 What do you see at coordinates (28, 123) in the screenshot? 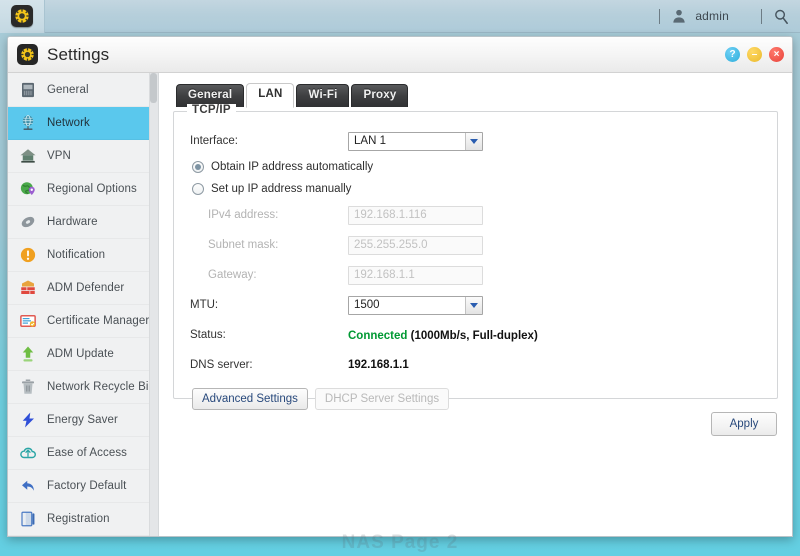
I see `globe-network-icon` at bounding box center [28, 123].